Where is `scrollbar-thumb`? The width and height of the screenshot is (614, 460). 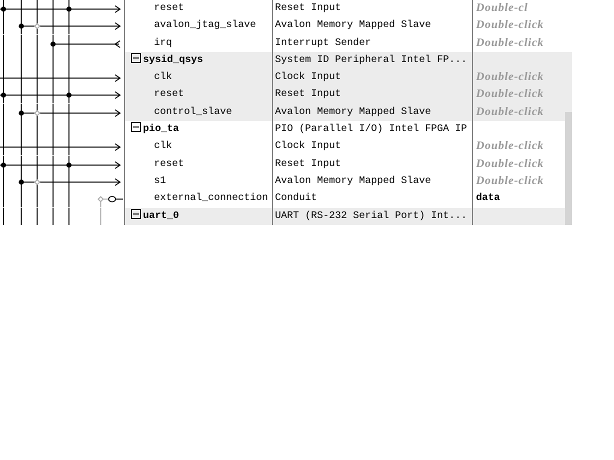
scrollbar-thumb is located at coordinates (568, 168).